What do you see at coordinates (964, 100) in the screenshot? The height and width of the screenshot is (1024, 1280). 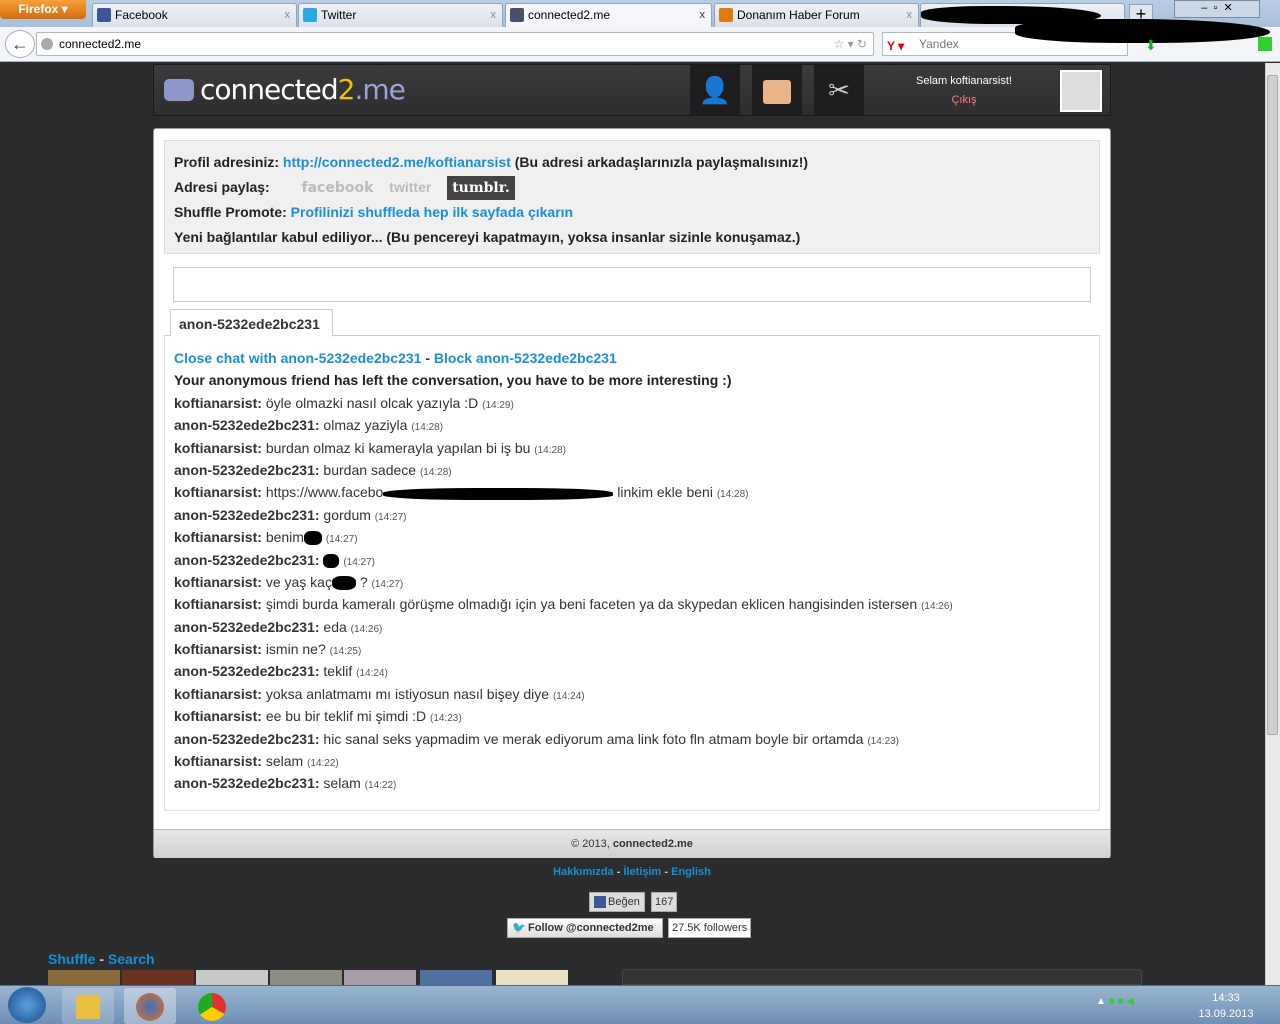 I see `logout-link: Çıkış` at bounding box center [964, 100].